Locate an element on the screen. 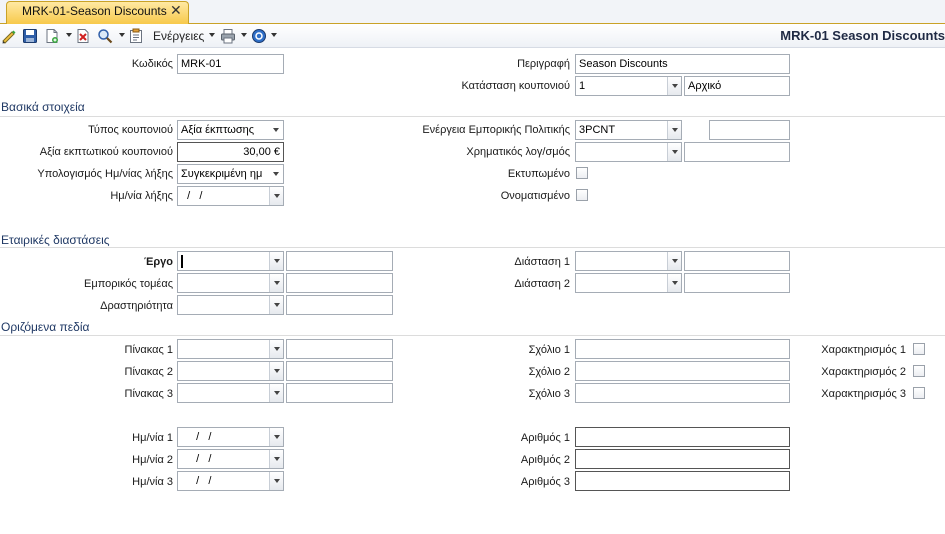 The height and width of the screenshot is (534, 945). expiry-date-label: Ημ/νία λήξης is located at coordinates (141, 196).